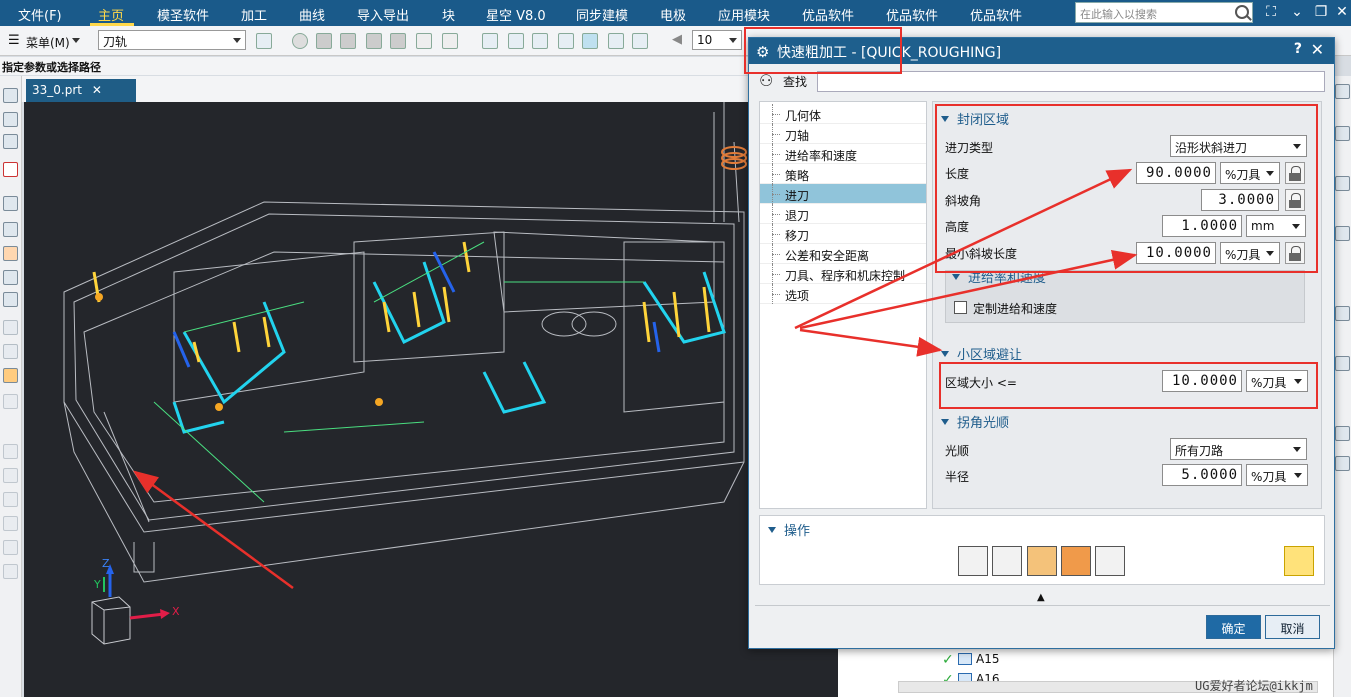 The width and height of the screenshot is (1351, 697). Describe the element at coordinates (324, 41) in the screenshot. I see `face-select-icon` at that location.